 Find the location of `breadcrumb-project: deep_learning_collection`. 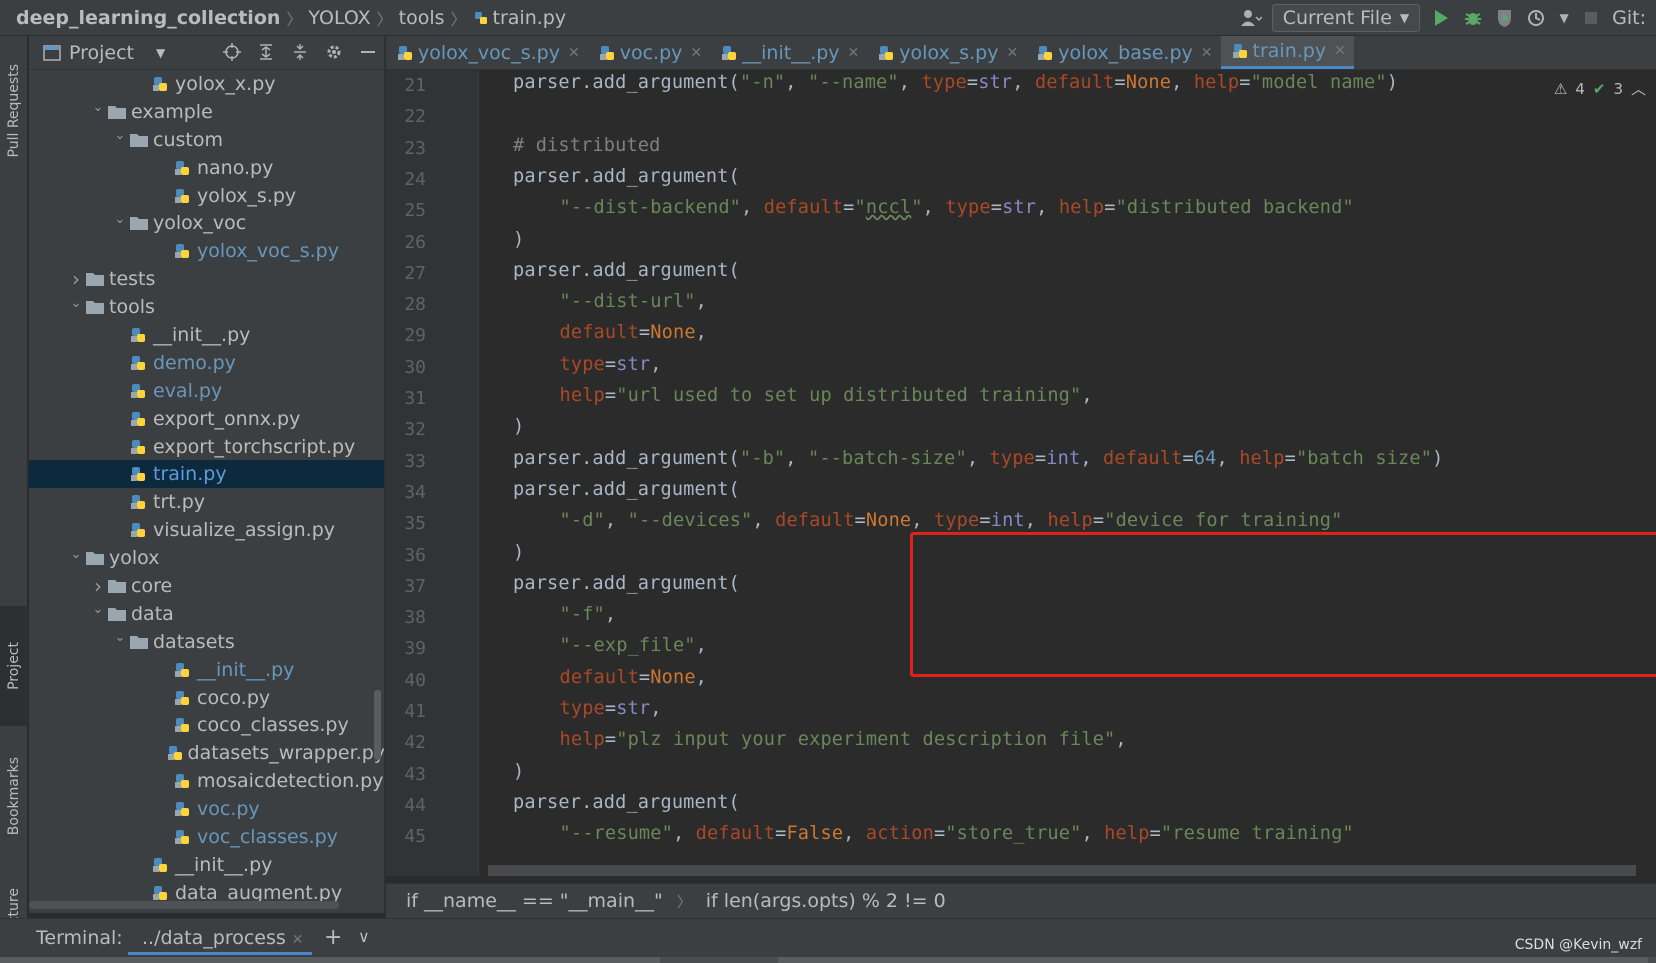

breadcrumb-project: deep_learning_collection is located at coordinates (142, 18).